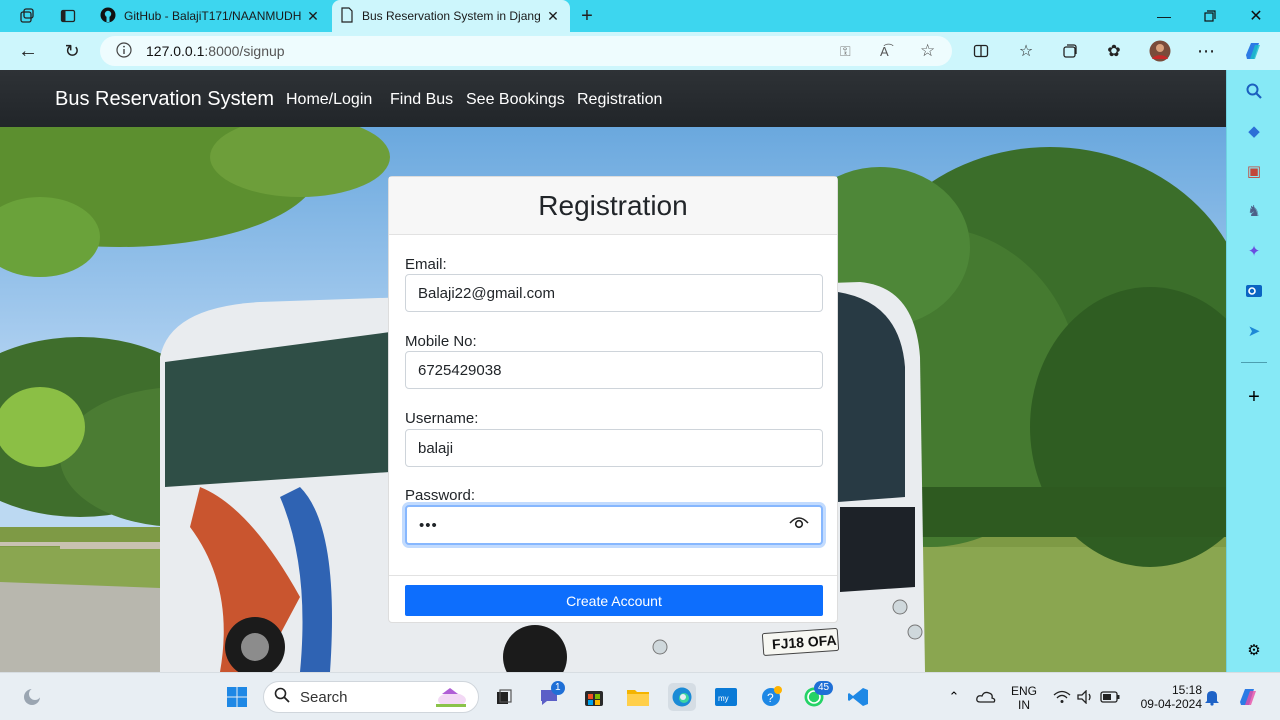 The image size is (1280, 720). I want to click on username-field: balaji, so click(614, 448).